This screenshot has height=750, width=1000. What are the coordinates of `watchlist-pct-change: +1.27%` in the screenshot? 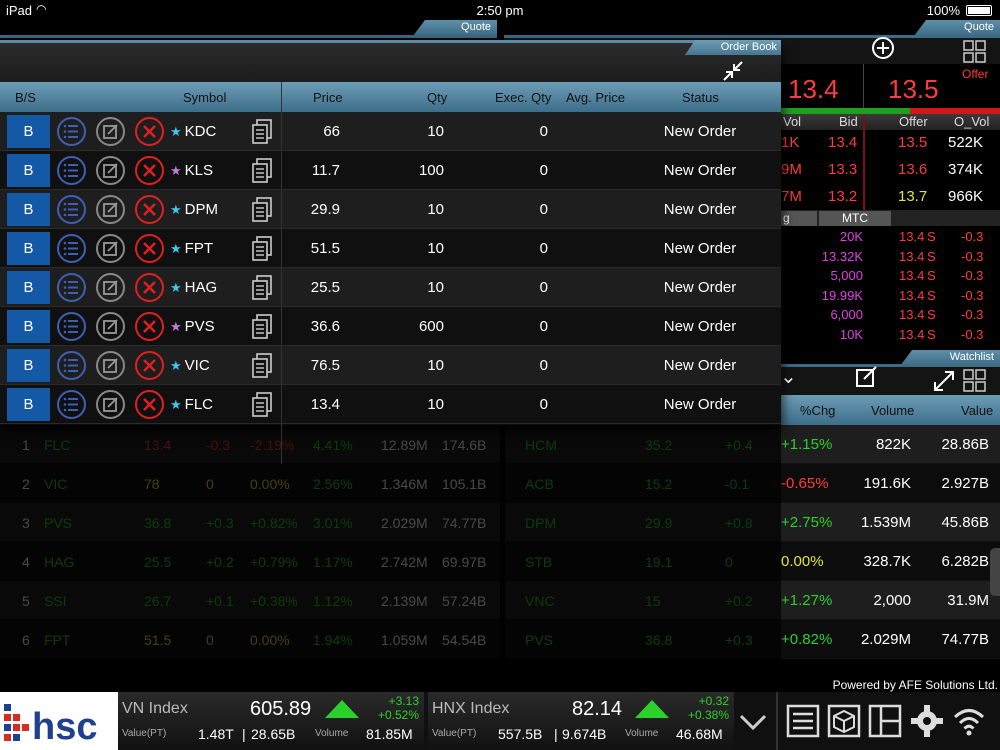 It's located at (807, 600).